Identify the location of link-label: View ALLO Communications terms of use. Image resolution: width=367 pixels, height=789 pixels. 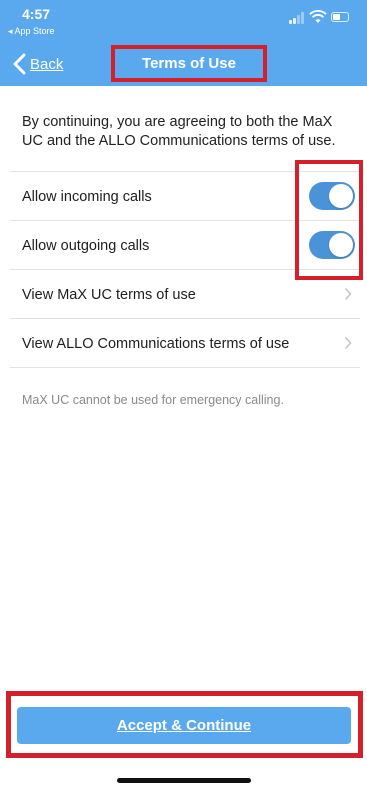
(156, 343).